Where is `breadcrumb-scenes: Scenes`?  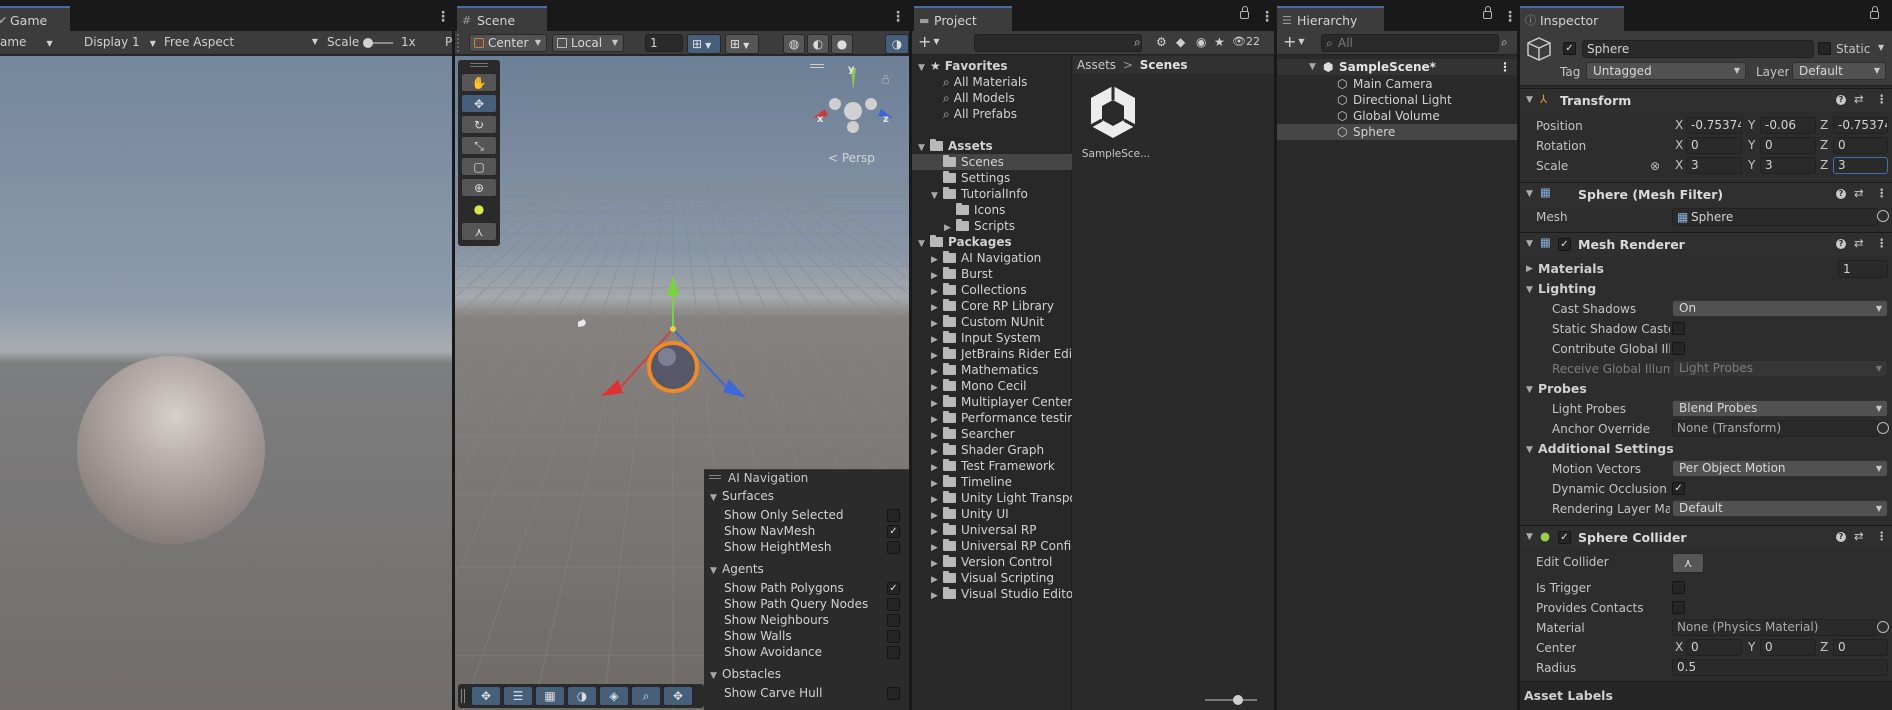
breadcrumb-scenes: Scenes is located at coordinates (1164, 65).